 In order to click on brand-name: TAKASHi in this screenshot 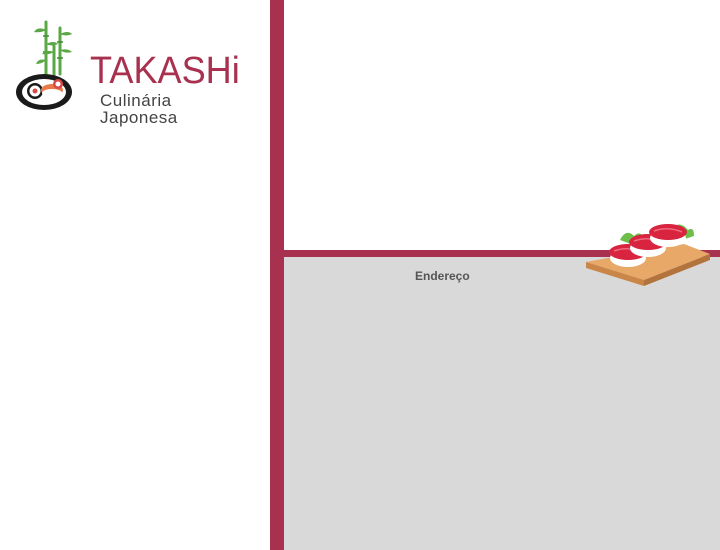, I will do `click(165, 71)`.